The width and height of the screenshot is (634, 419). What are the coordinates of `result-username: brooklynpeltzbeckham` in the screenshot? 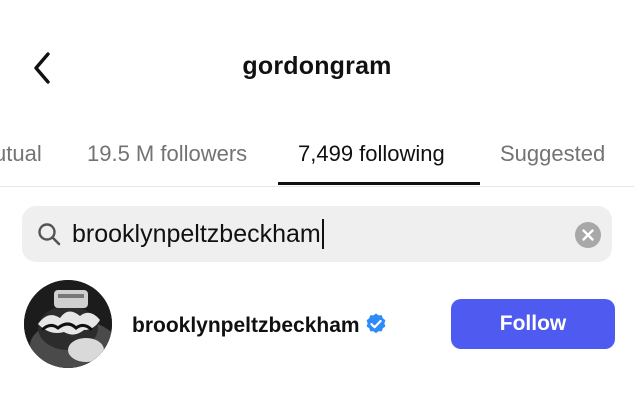 It's located at (260, 325).